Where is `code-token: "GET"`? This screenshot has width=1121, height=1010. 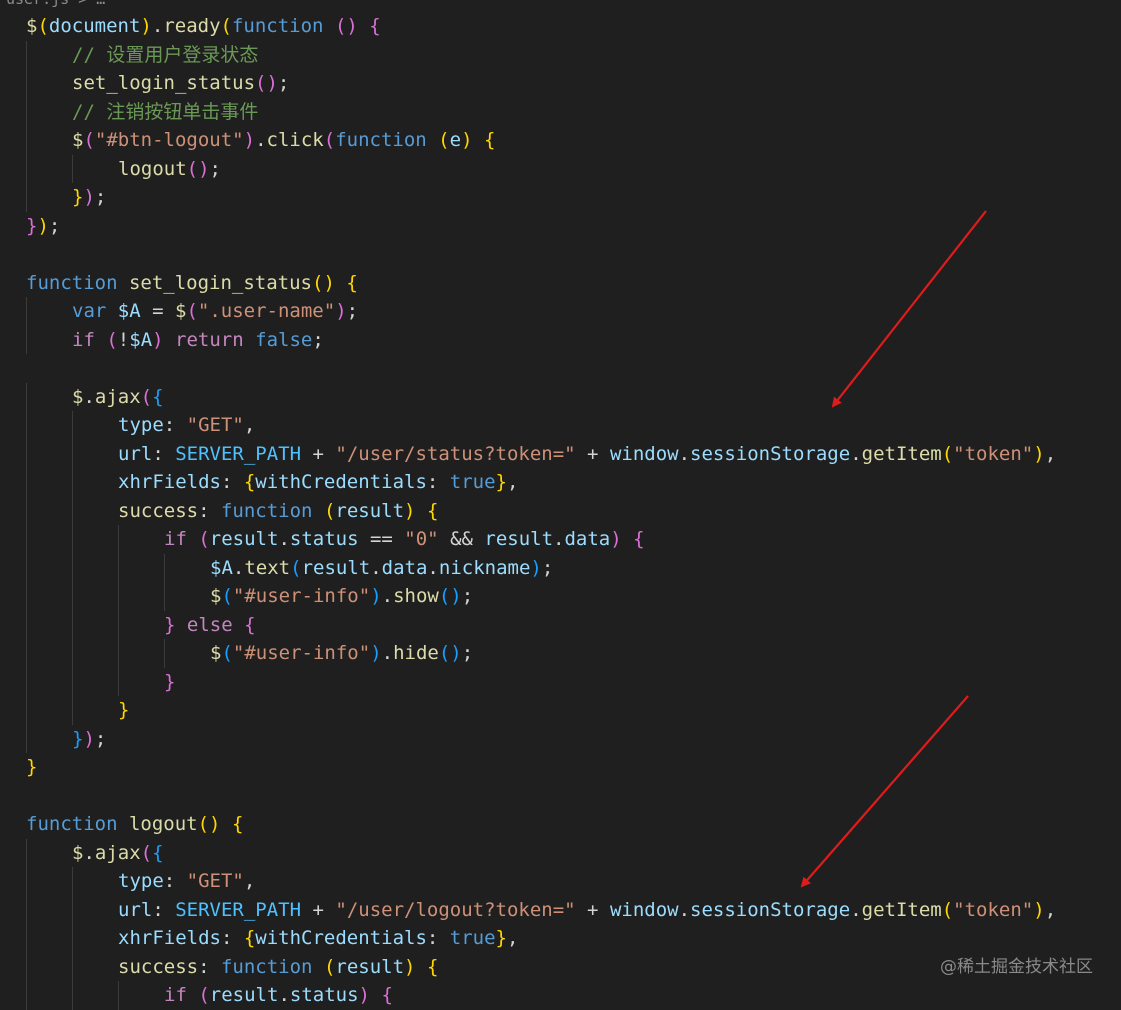
code-token: "GET" is located at coordinates (215, 425).